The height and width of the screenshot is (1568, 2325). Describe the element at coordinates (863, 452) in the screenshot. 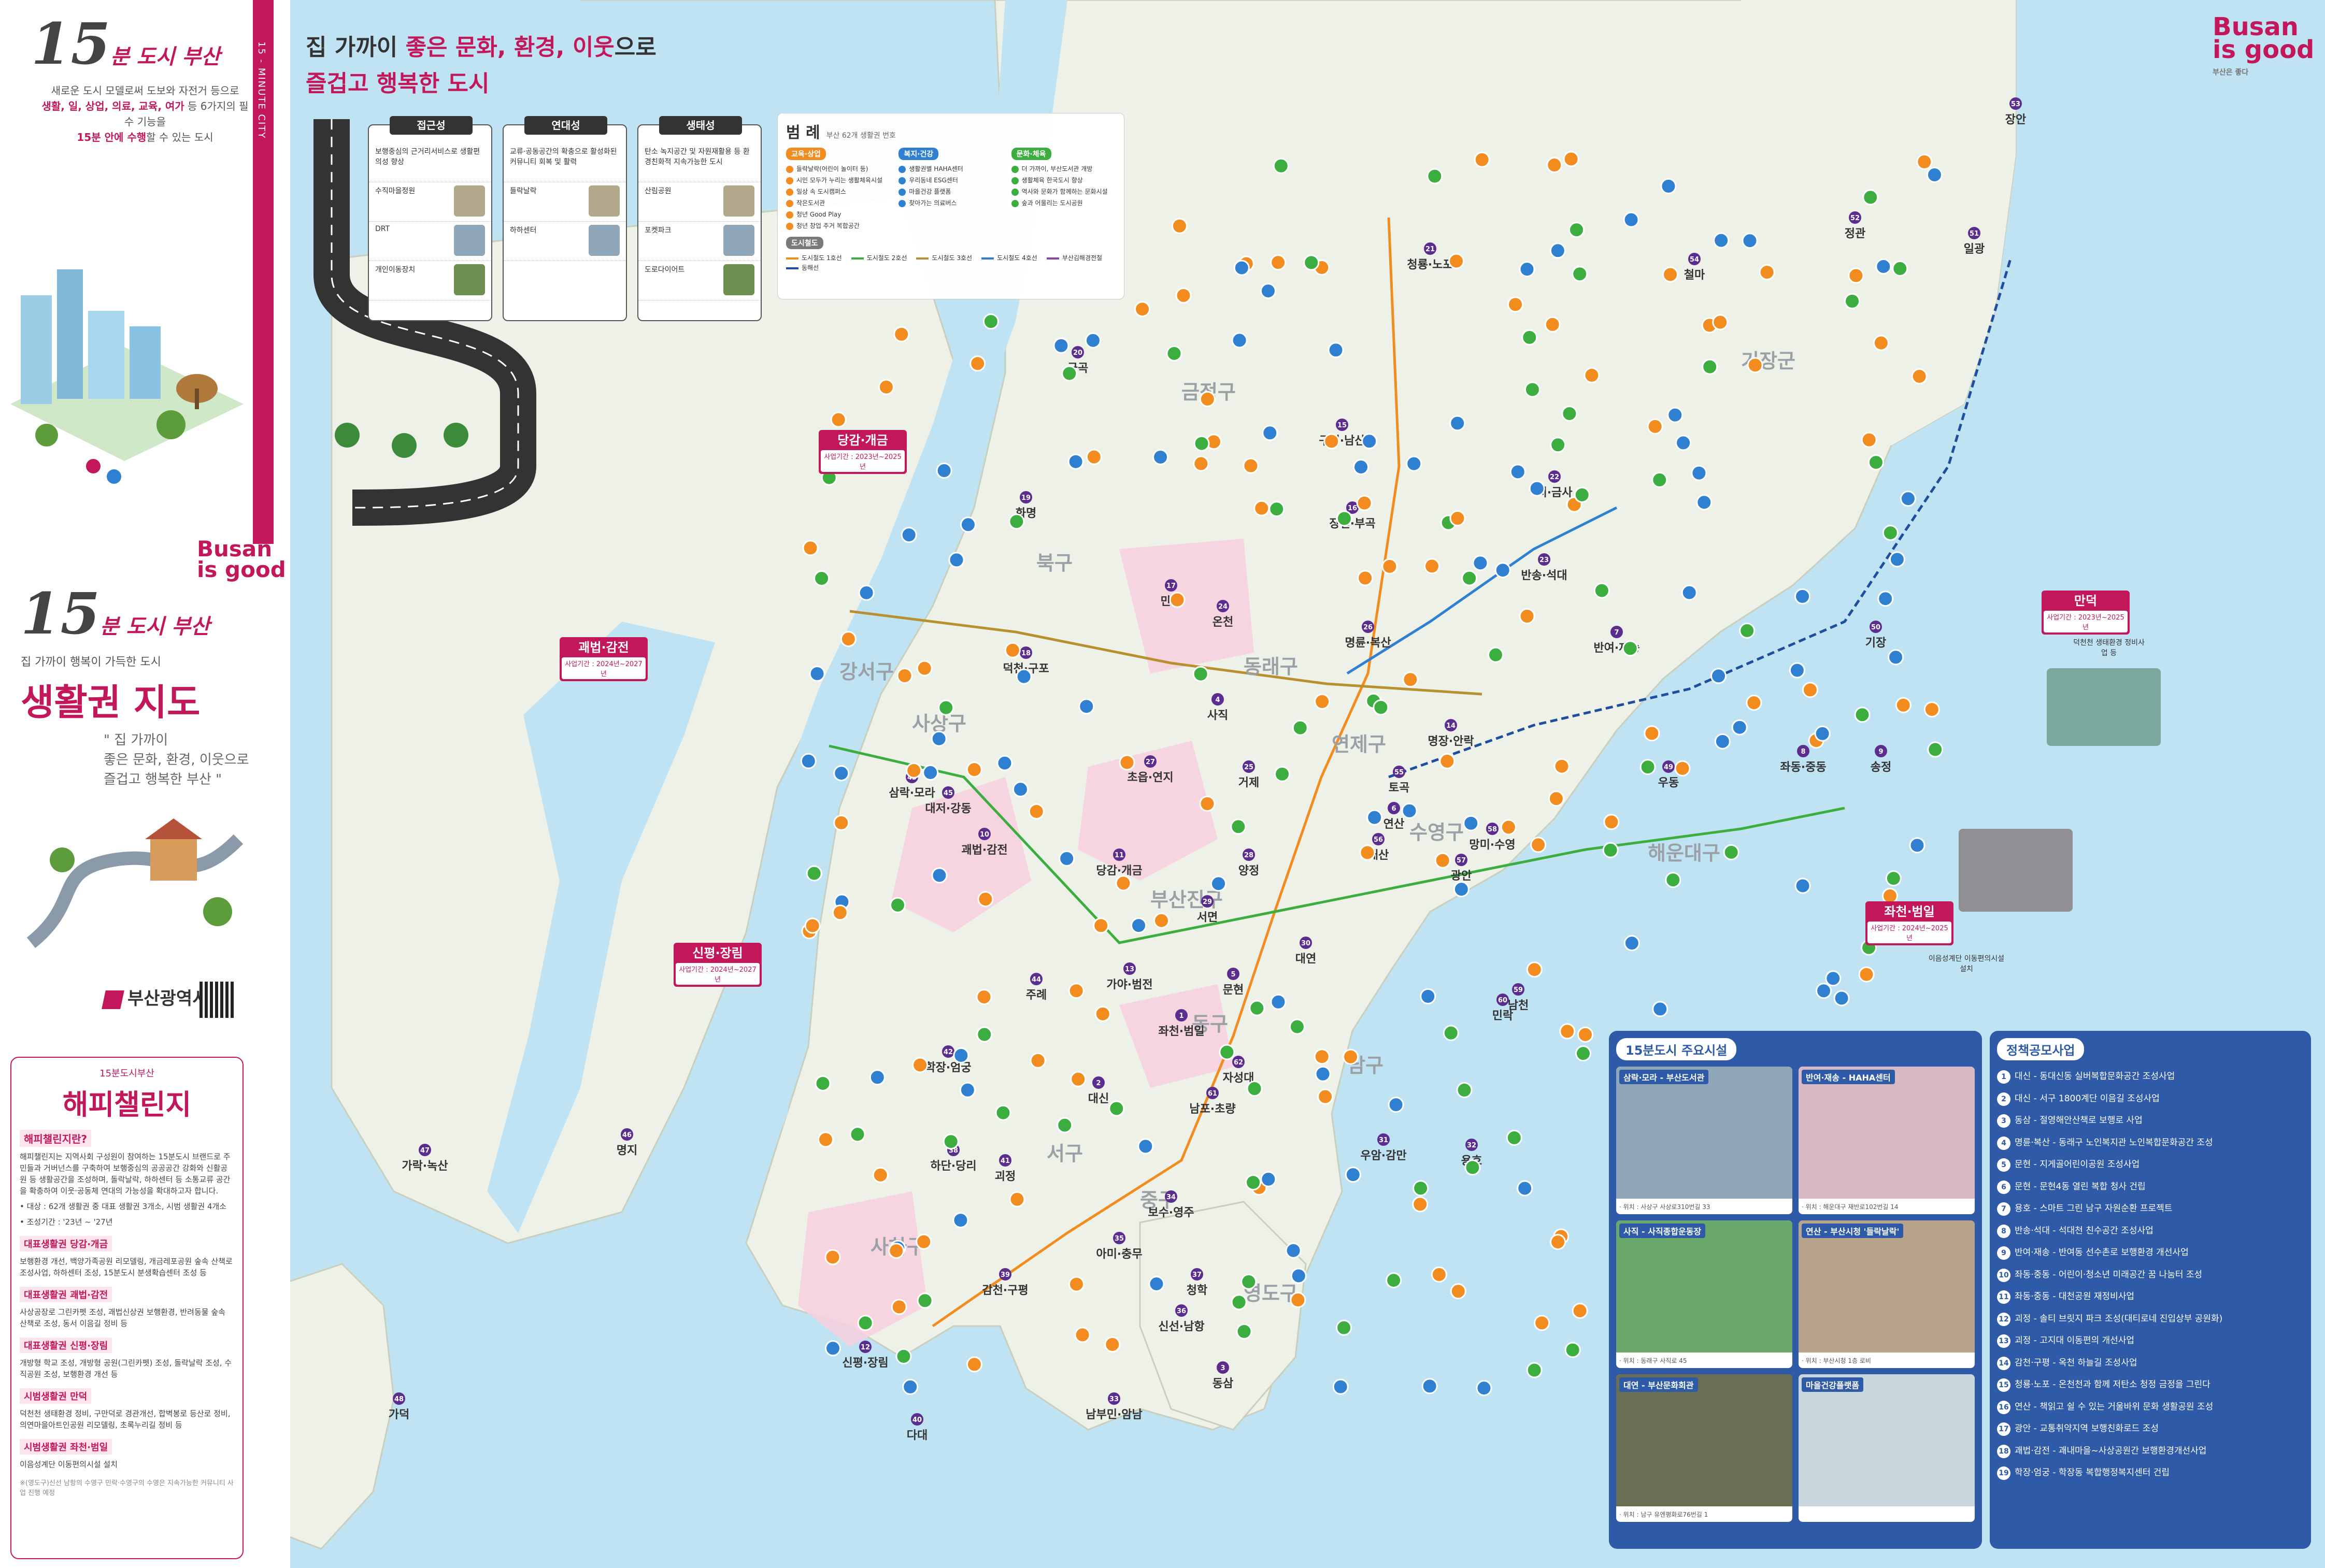

I see `callout-dangam-gaegeum: 당감·개금 사업기간 : 2023년~2025년` at that location.